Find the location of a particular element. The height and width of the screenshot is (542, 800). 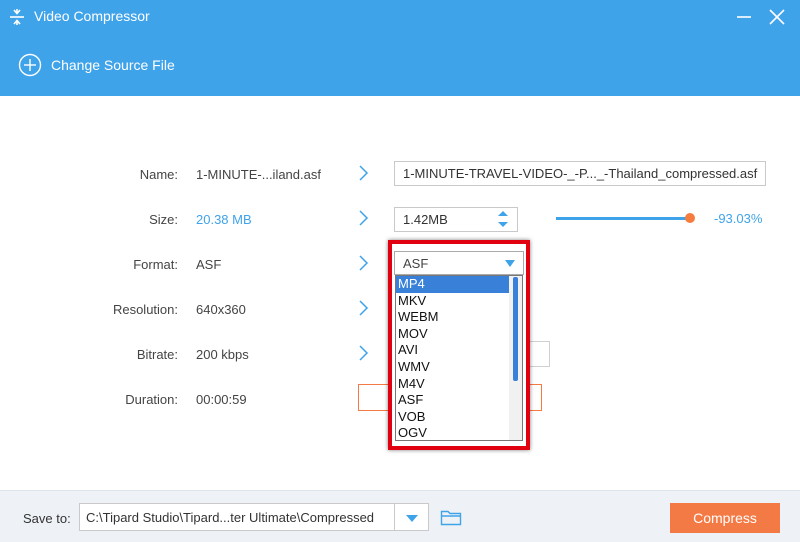

format-option-mov: MOV is located at coordinates (453, 334).